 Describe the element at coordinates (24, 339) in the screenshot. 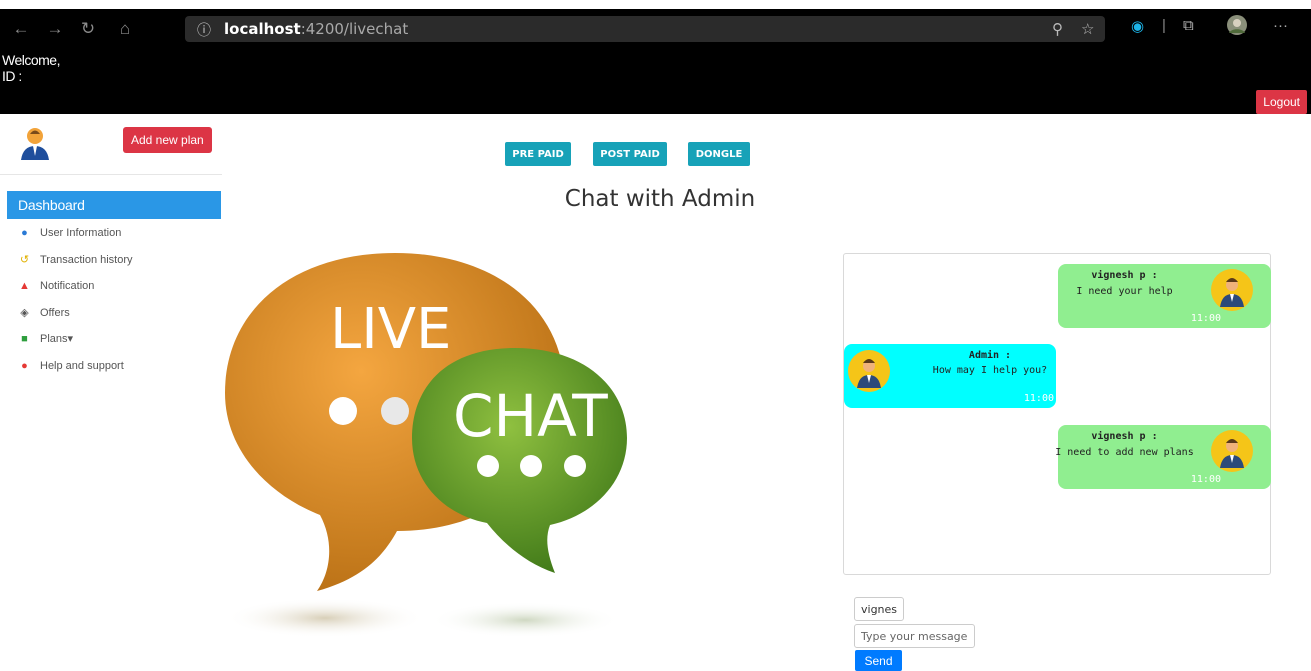

I see `book-icon: ■` at that location.